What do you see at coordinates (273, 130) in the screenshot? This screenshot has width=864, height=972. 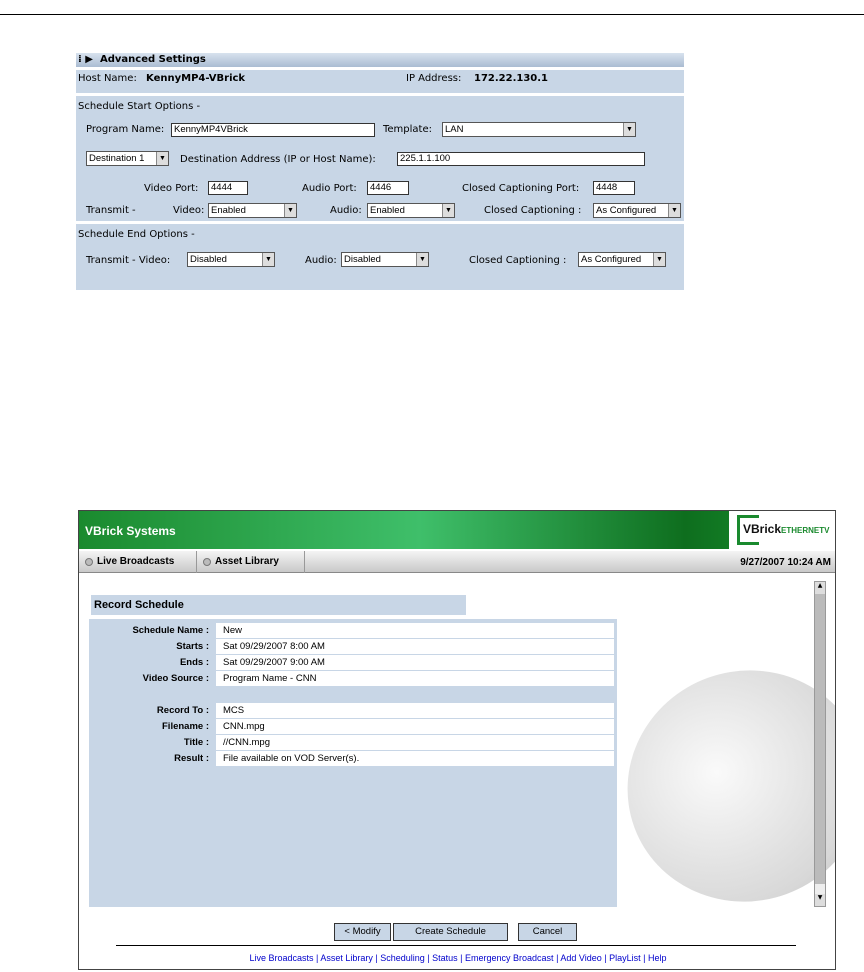 I see `program-name-input: KennyMP4VBrick` at bounding box center [273, 130].